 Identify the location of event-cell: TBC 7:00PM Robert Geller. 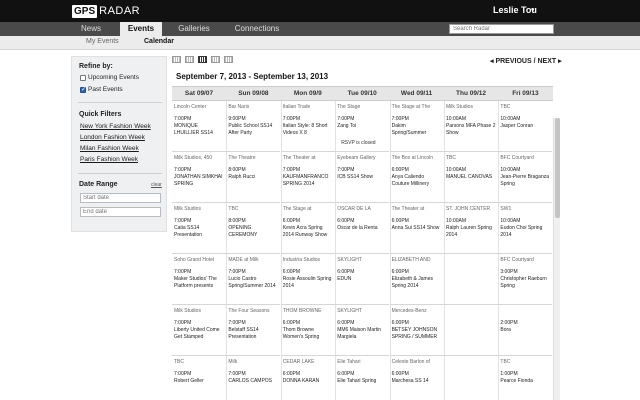
(199, 378).